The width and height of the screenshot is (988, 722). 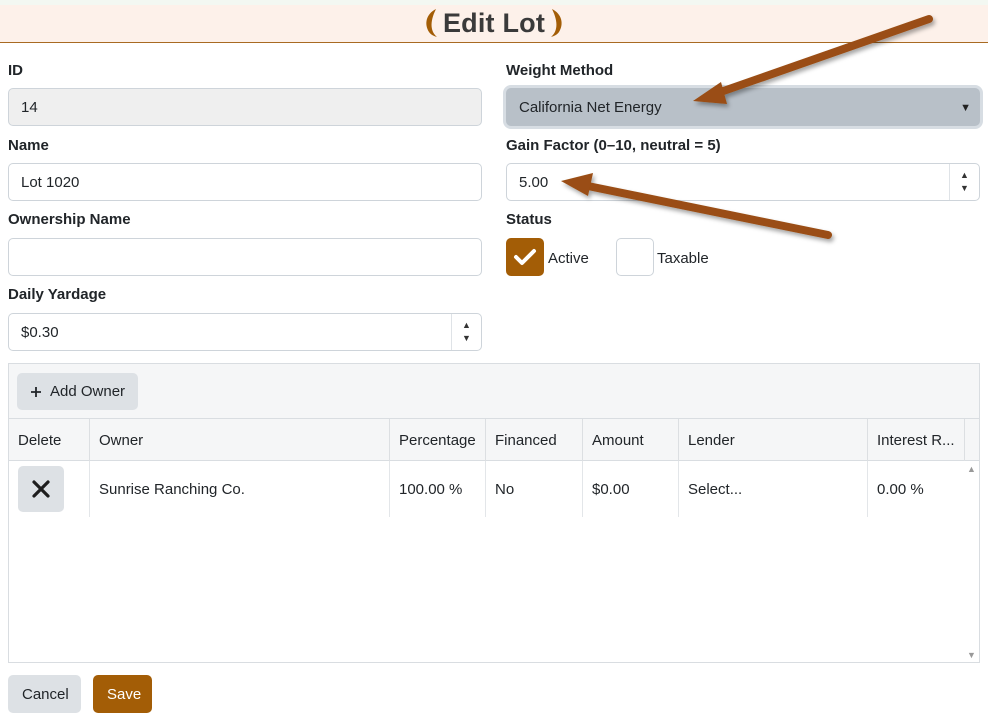 I want to click on grid-scrollbar: ▲ ▼, so click(x=972, y=561).